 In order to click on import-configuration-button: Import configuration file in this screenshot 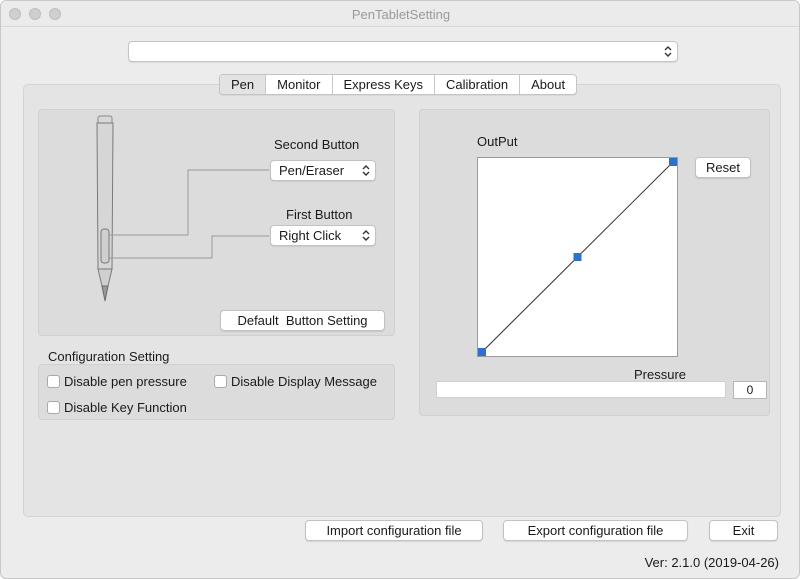, I will do `click(394, 530)`.